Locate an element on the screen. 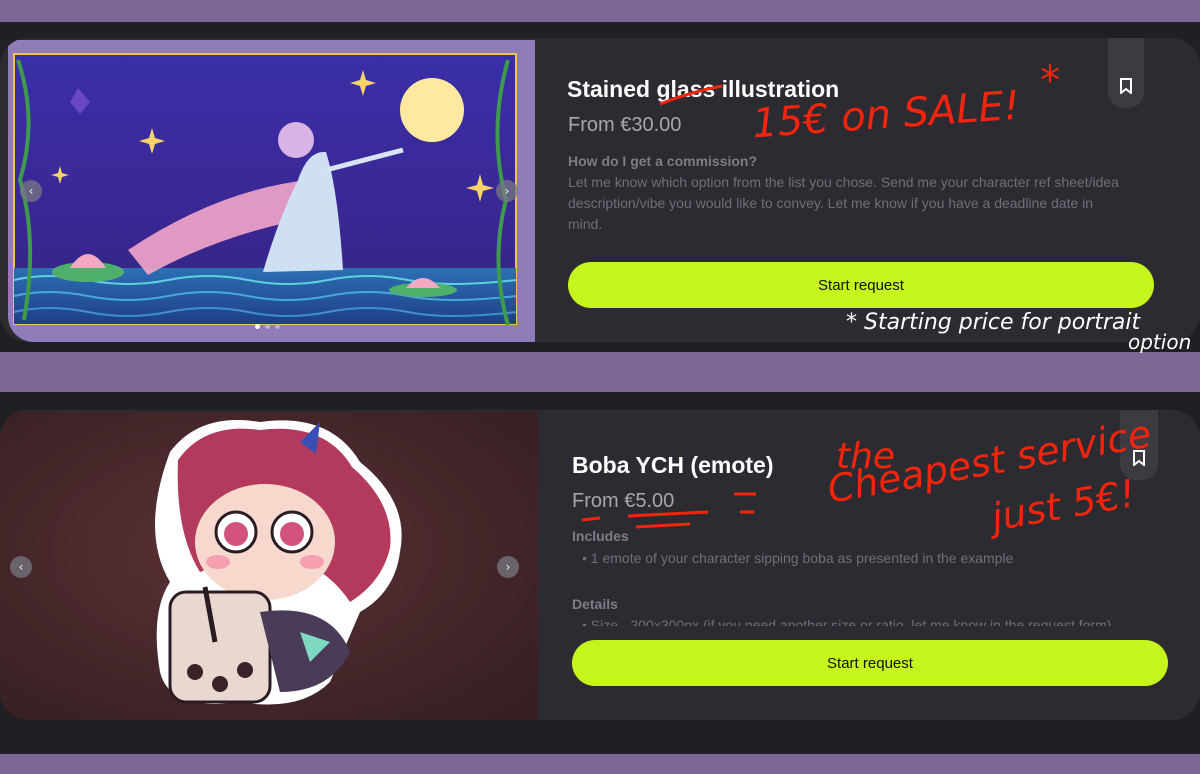 The image size is (1200, 774). bookmark-icon is located at coordinates (1126, 86).